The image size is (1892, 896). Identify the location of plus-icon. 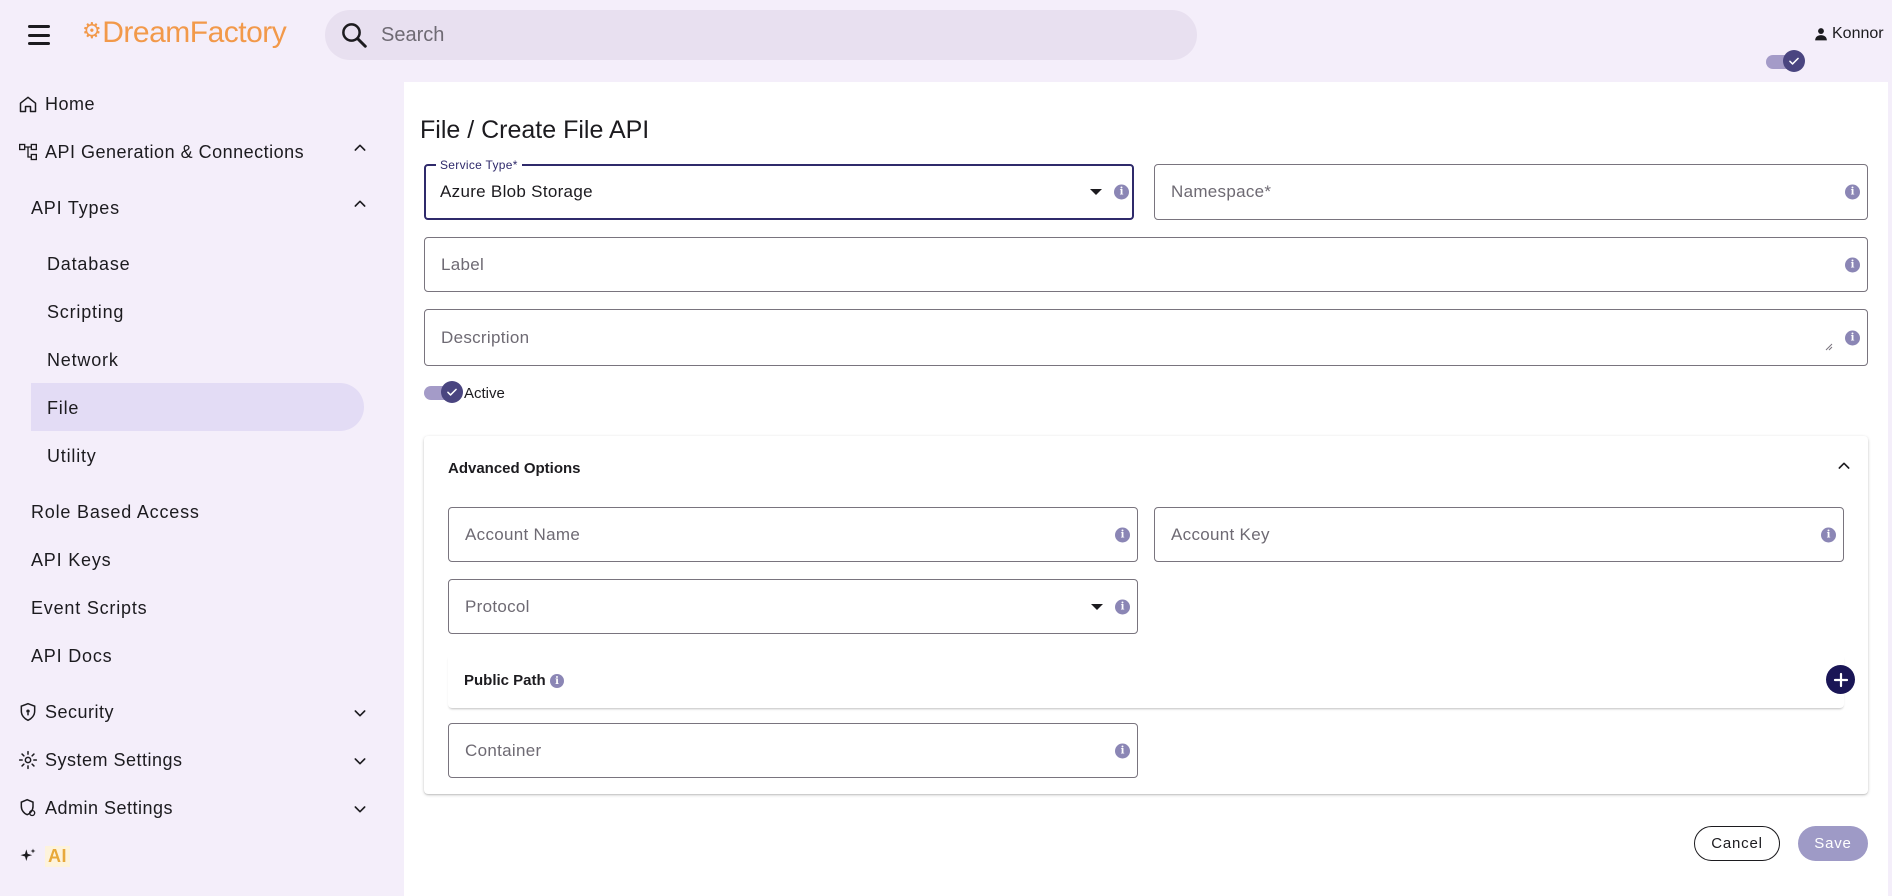
(1840, 679).